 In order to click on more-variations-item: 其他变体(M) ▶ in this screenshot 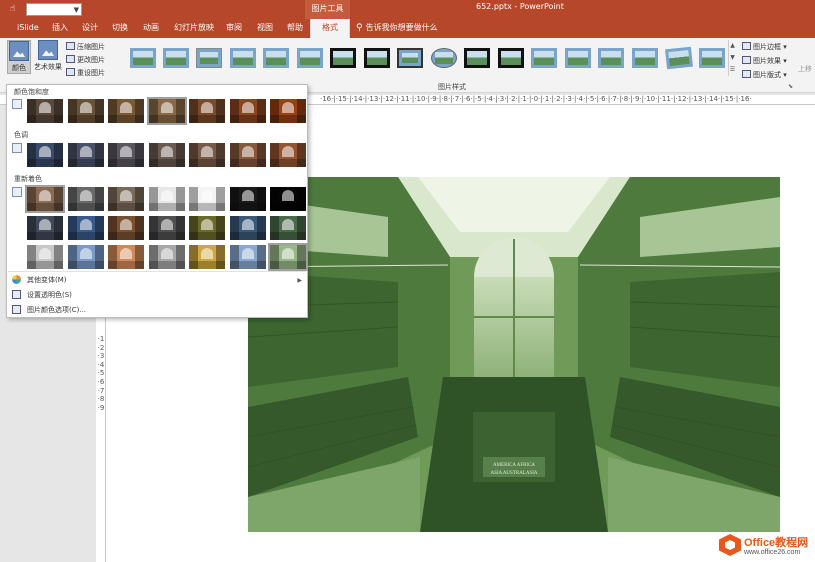, I will do `click(160, 280)`.